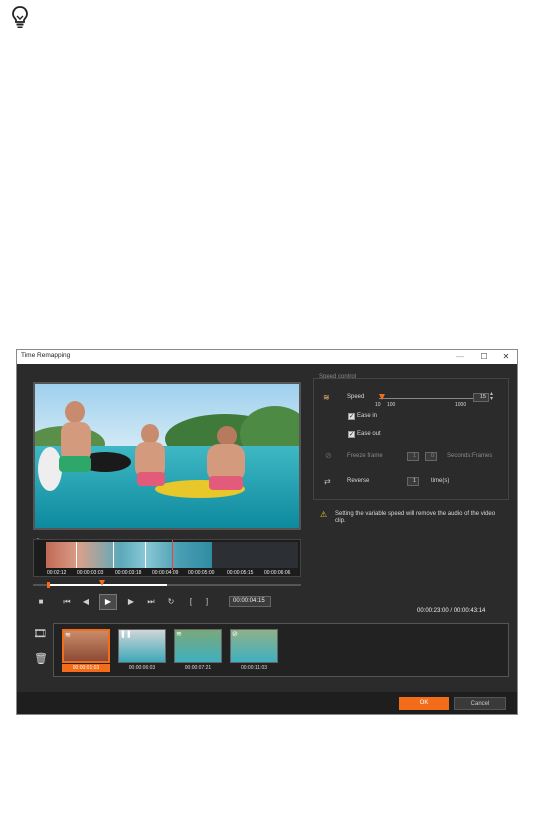 This screenshot has height=824, width=534. Describe the element at coordinates (126, 634) in the screenshot. I see `freeze-icon: ❚❚` at that location.